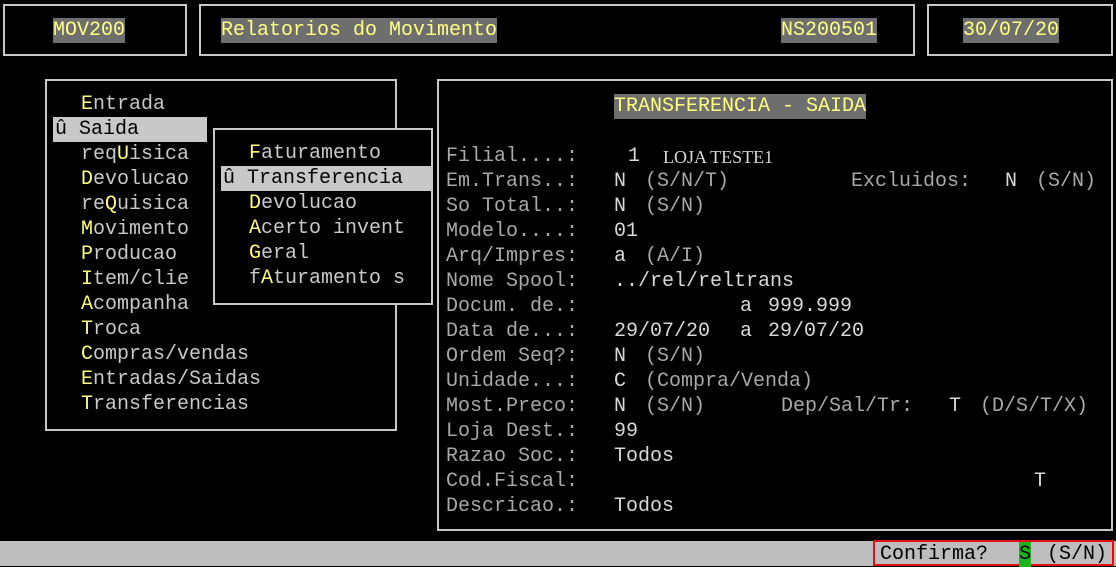 This screenshot has height=567, width=1116. Describe the element at coordinates (315, 153) in the screenshot. I see `submenu-item: Faturamento` at that location.